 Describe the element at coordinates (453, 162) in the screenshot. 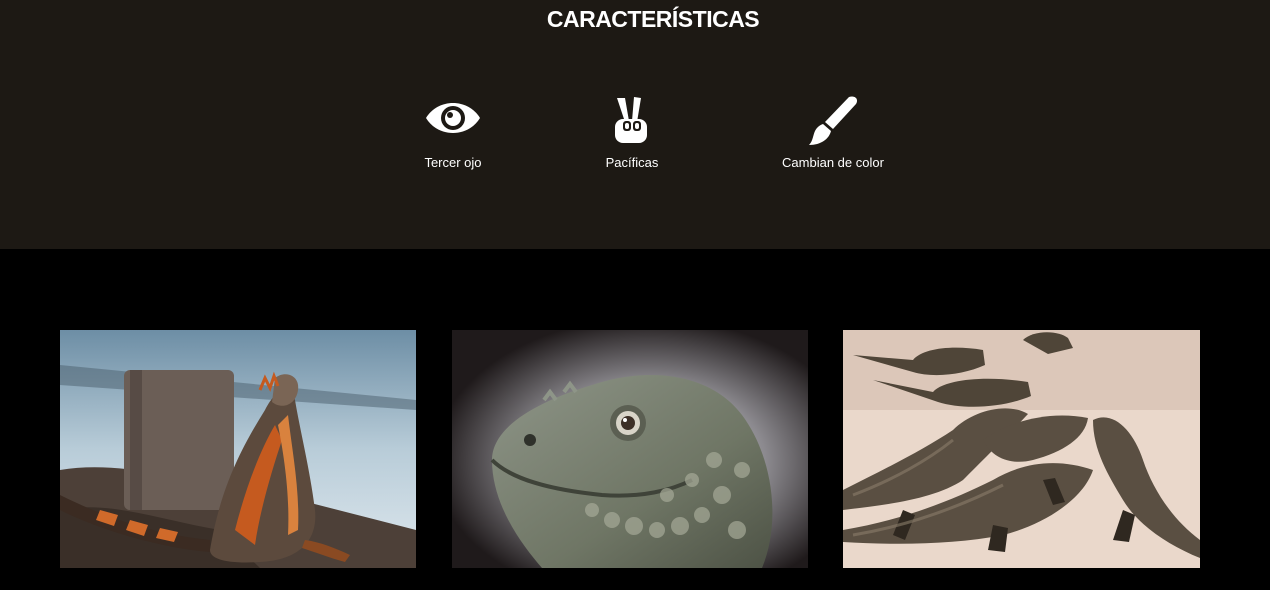

I see `feature-label: Tercer ojo` at that location.